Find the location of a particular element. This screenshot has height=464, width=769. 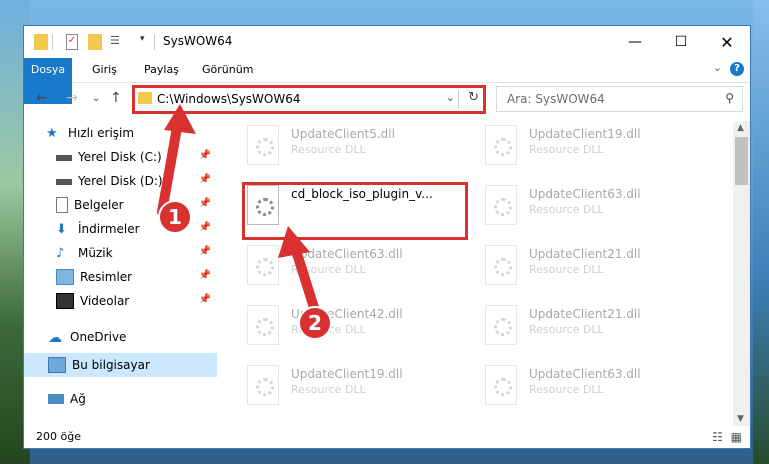

sidebar-item-network: Ağ is located at coordinates (120, 399).